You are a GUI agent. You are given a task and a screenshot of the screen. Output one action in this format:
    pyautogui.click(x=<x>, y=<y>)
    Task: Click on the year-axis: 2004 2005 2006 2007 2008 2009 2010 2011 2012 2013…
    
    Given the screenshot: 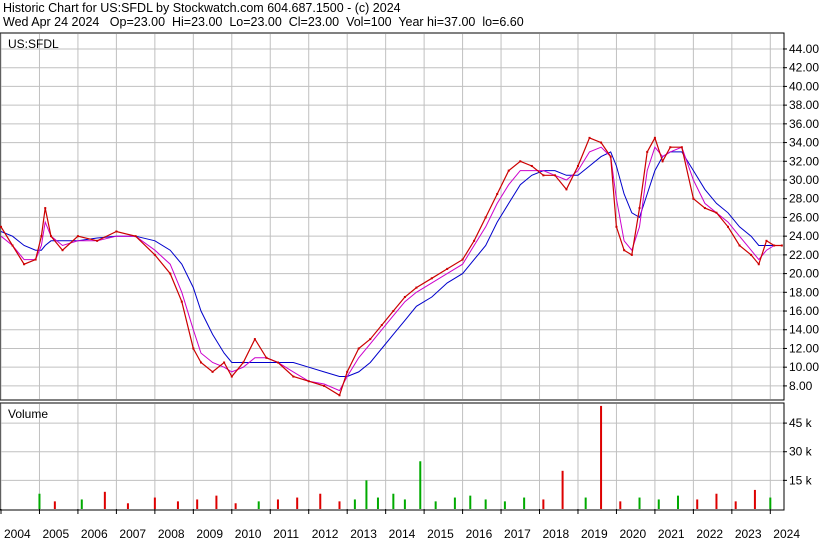 What is the action you would take?
    pyautogui.click(x=400, y=525)
    